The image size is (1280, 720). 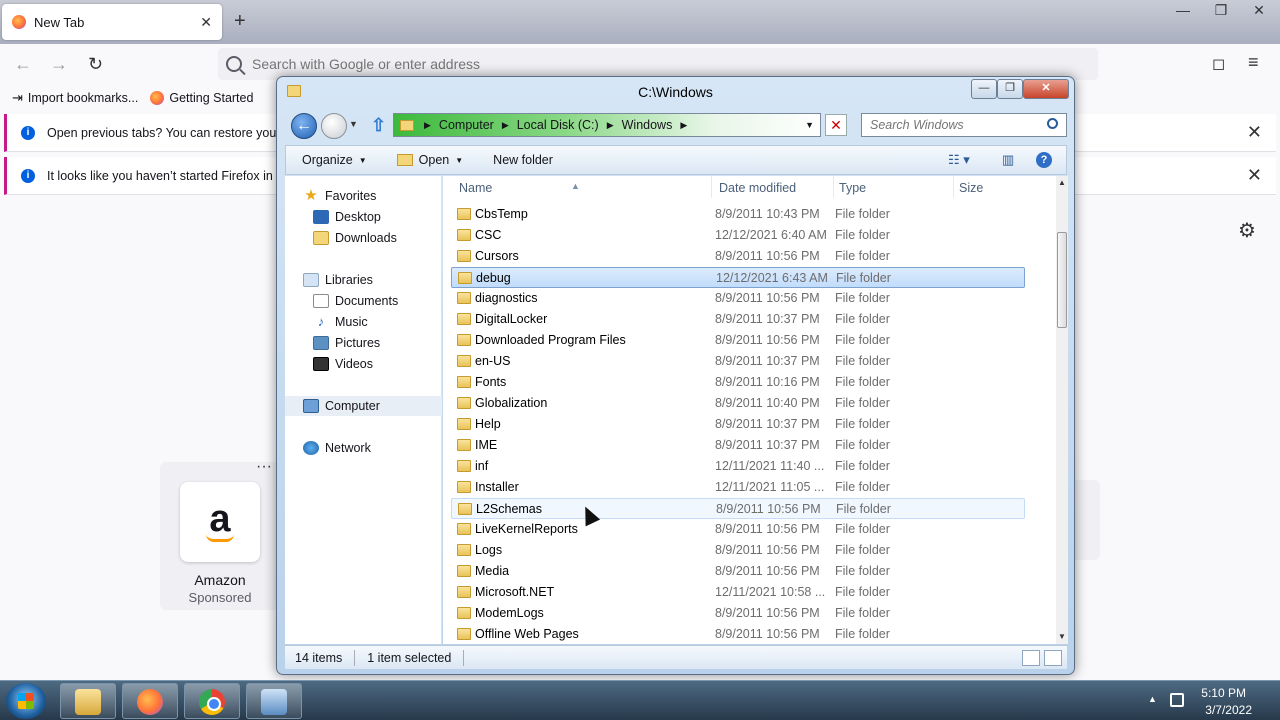 What do you see at coordinates (738, 298) in the screenshot?
I see `file-row: diagnostics 8/9/2011 10:56 PM File folder` at bounding box center [738, 298].